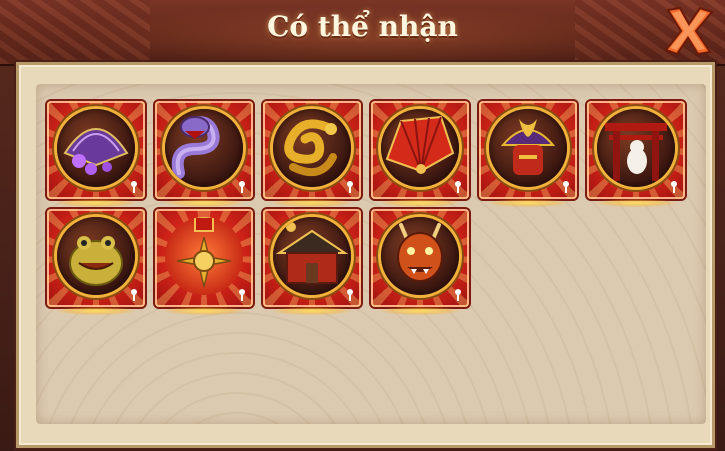  What do you see at coordinates (195, 147) in the screenshot?
I see `serpent-icon` at bounding box center [195, 147].